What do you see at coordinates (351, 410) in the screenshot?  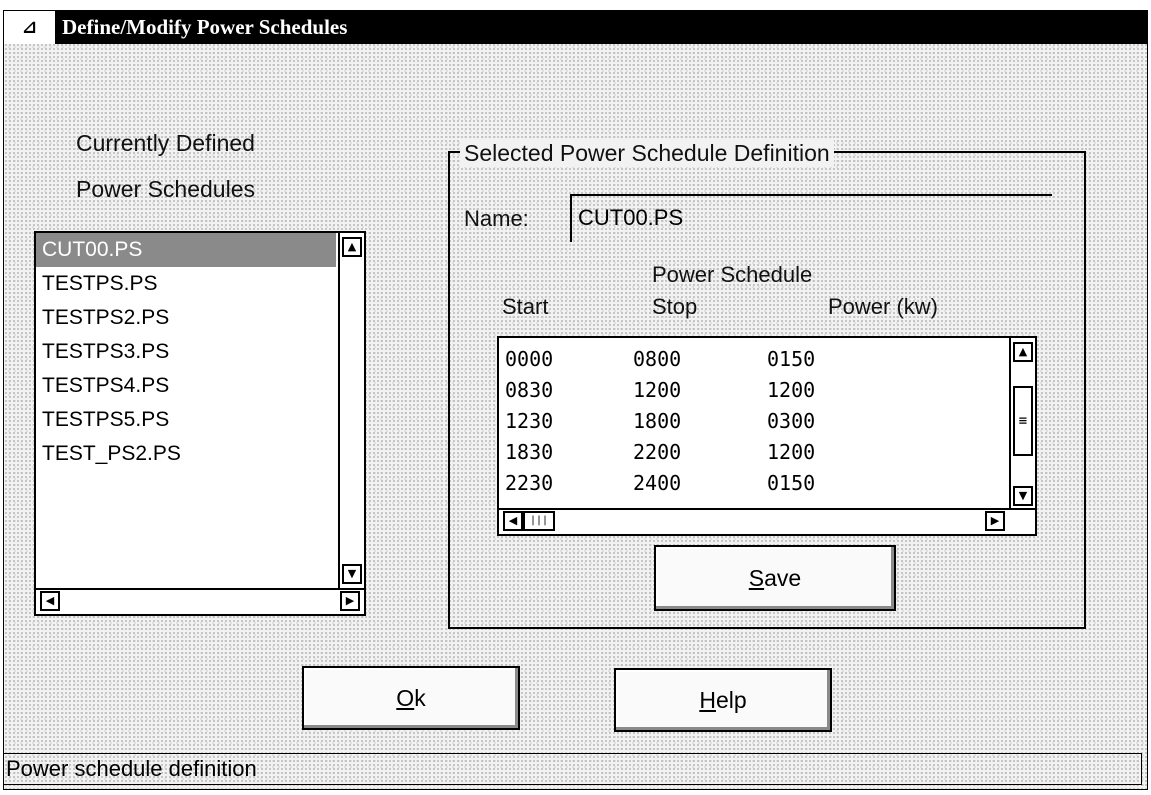 I see `list-vertical-scrollbar: ▲ ▼` at bounding box center [351, 410].